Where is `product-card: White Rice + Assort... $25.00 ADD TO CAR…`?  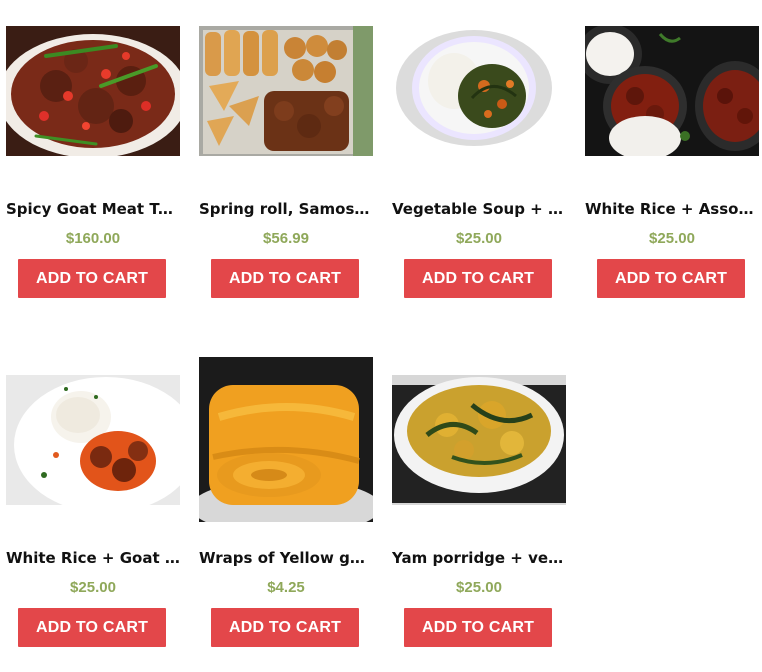
product-card: White Rice + Assort... $25.00 ADD TO CAR… is located at coordinates (672, 163).